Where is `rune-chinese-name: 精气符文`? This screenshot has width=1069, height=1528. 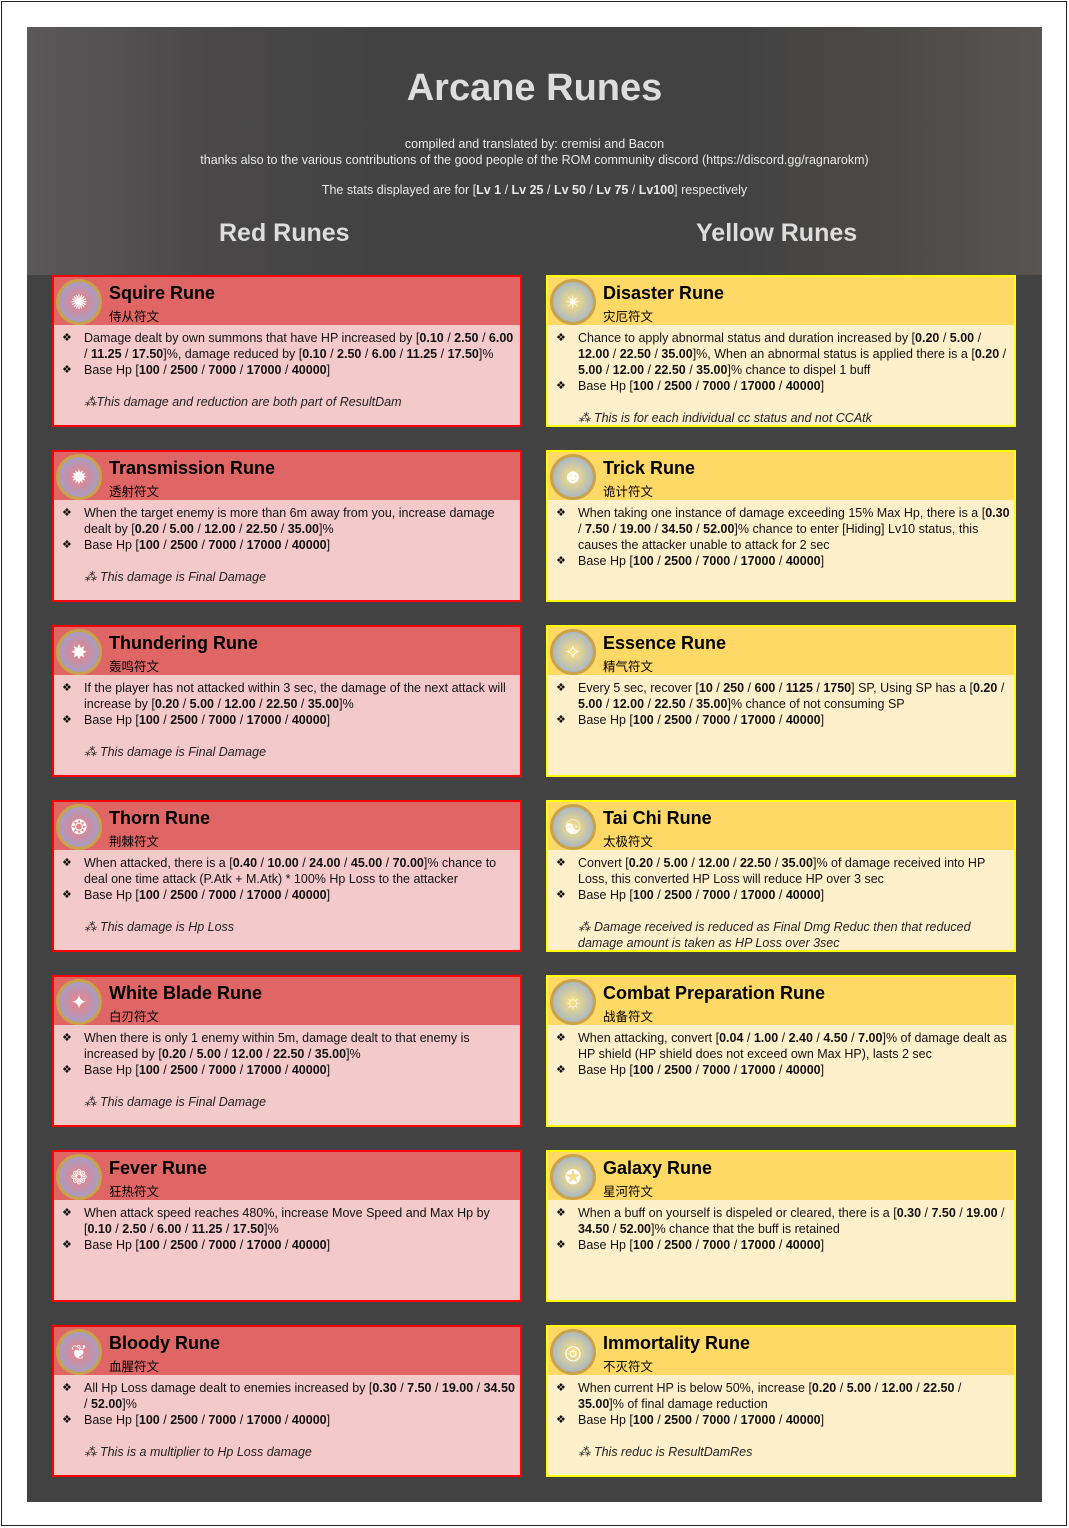 rune-chinese-name: 精气符文 is located at coordinates (628, 667).